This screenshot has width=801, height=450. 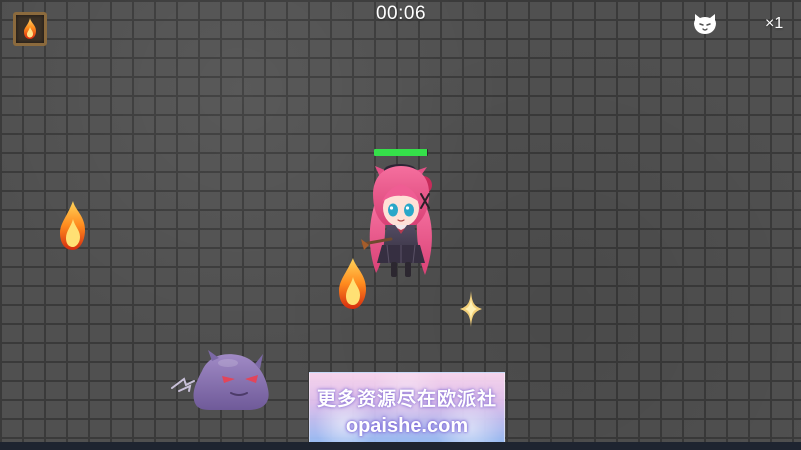 What do you see at coordinates (471, 309) in the screenshot?
I see `sparkle-icon` at bounding box center [471, 309].